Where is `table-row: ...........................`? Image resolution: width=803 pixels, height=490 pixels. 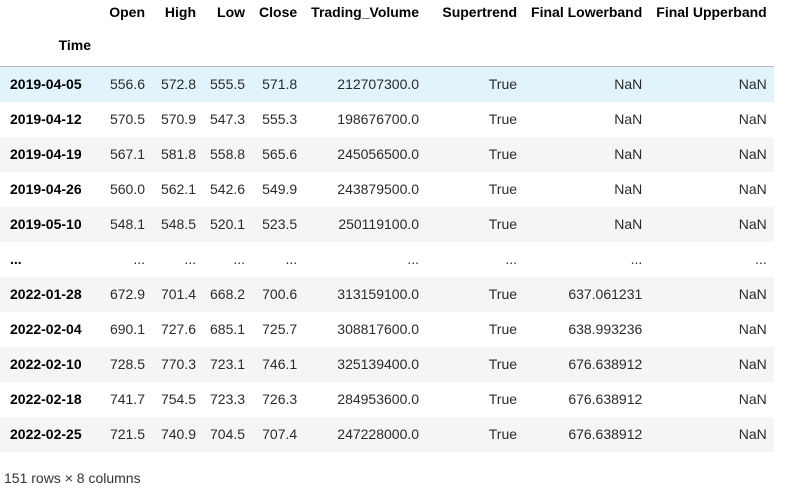
table-row: ........................... is located at coordinates (387, 259).